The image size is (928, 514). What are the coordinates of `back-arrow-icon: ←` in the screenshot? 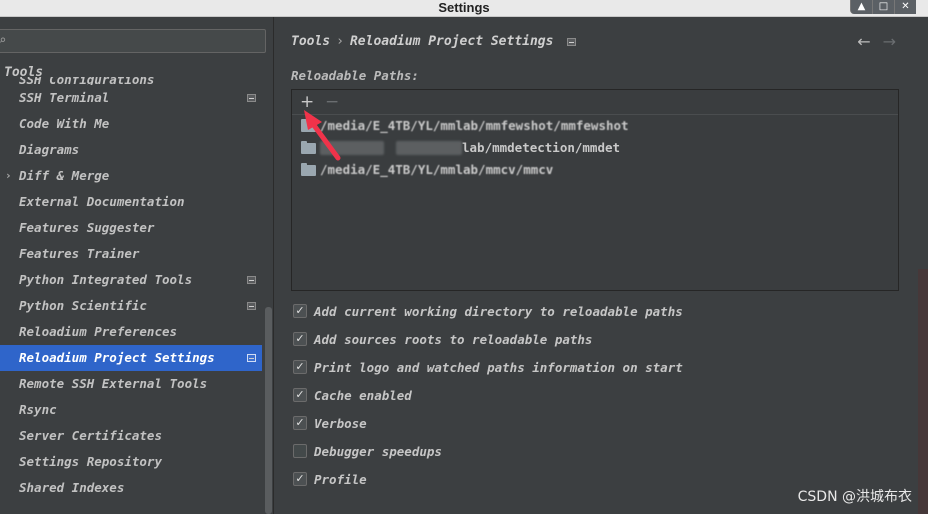 It's located at (863, 41).